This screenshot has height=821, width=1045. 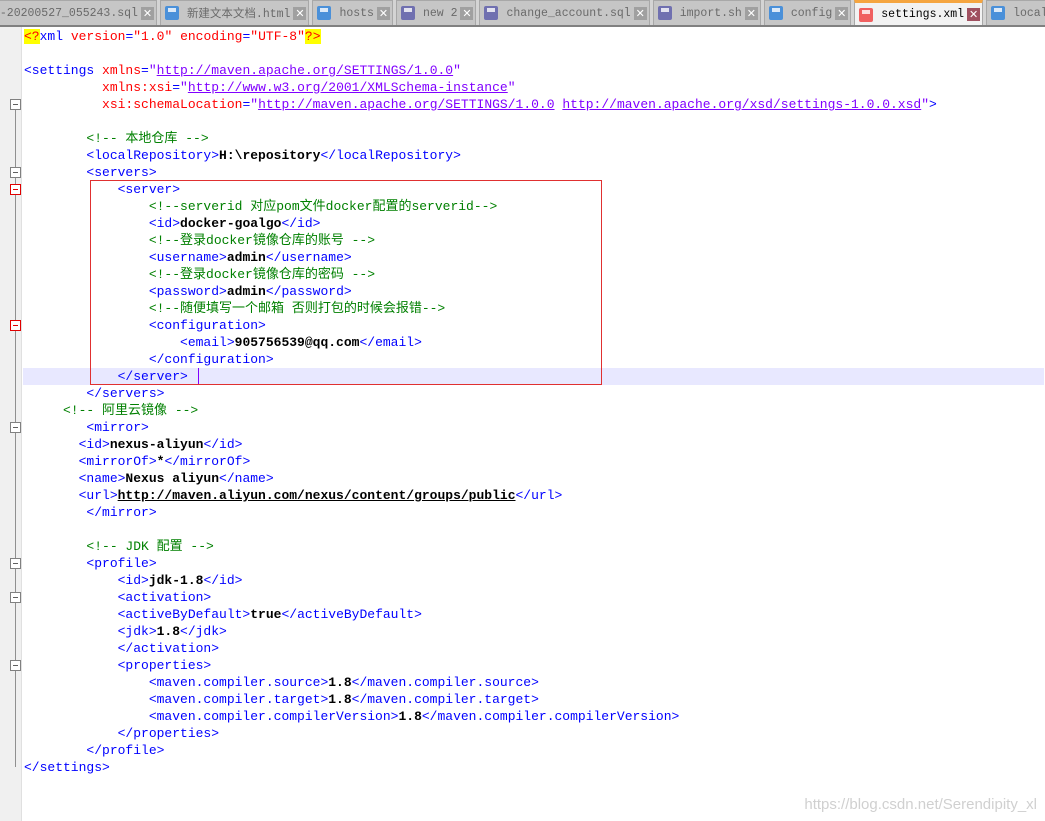 I want to click on tab-label: import.sh, so click(x=710, y=13).